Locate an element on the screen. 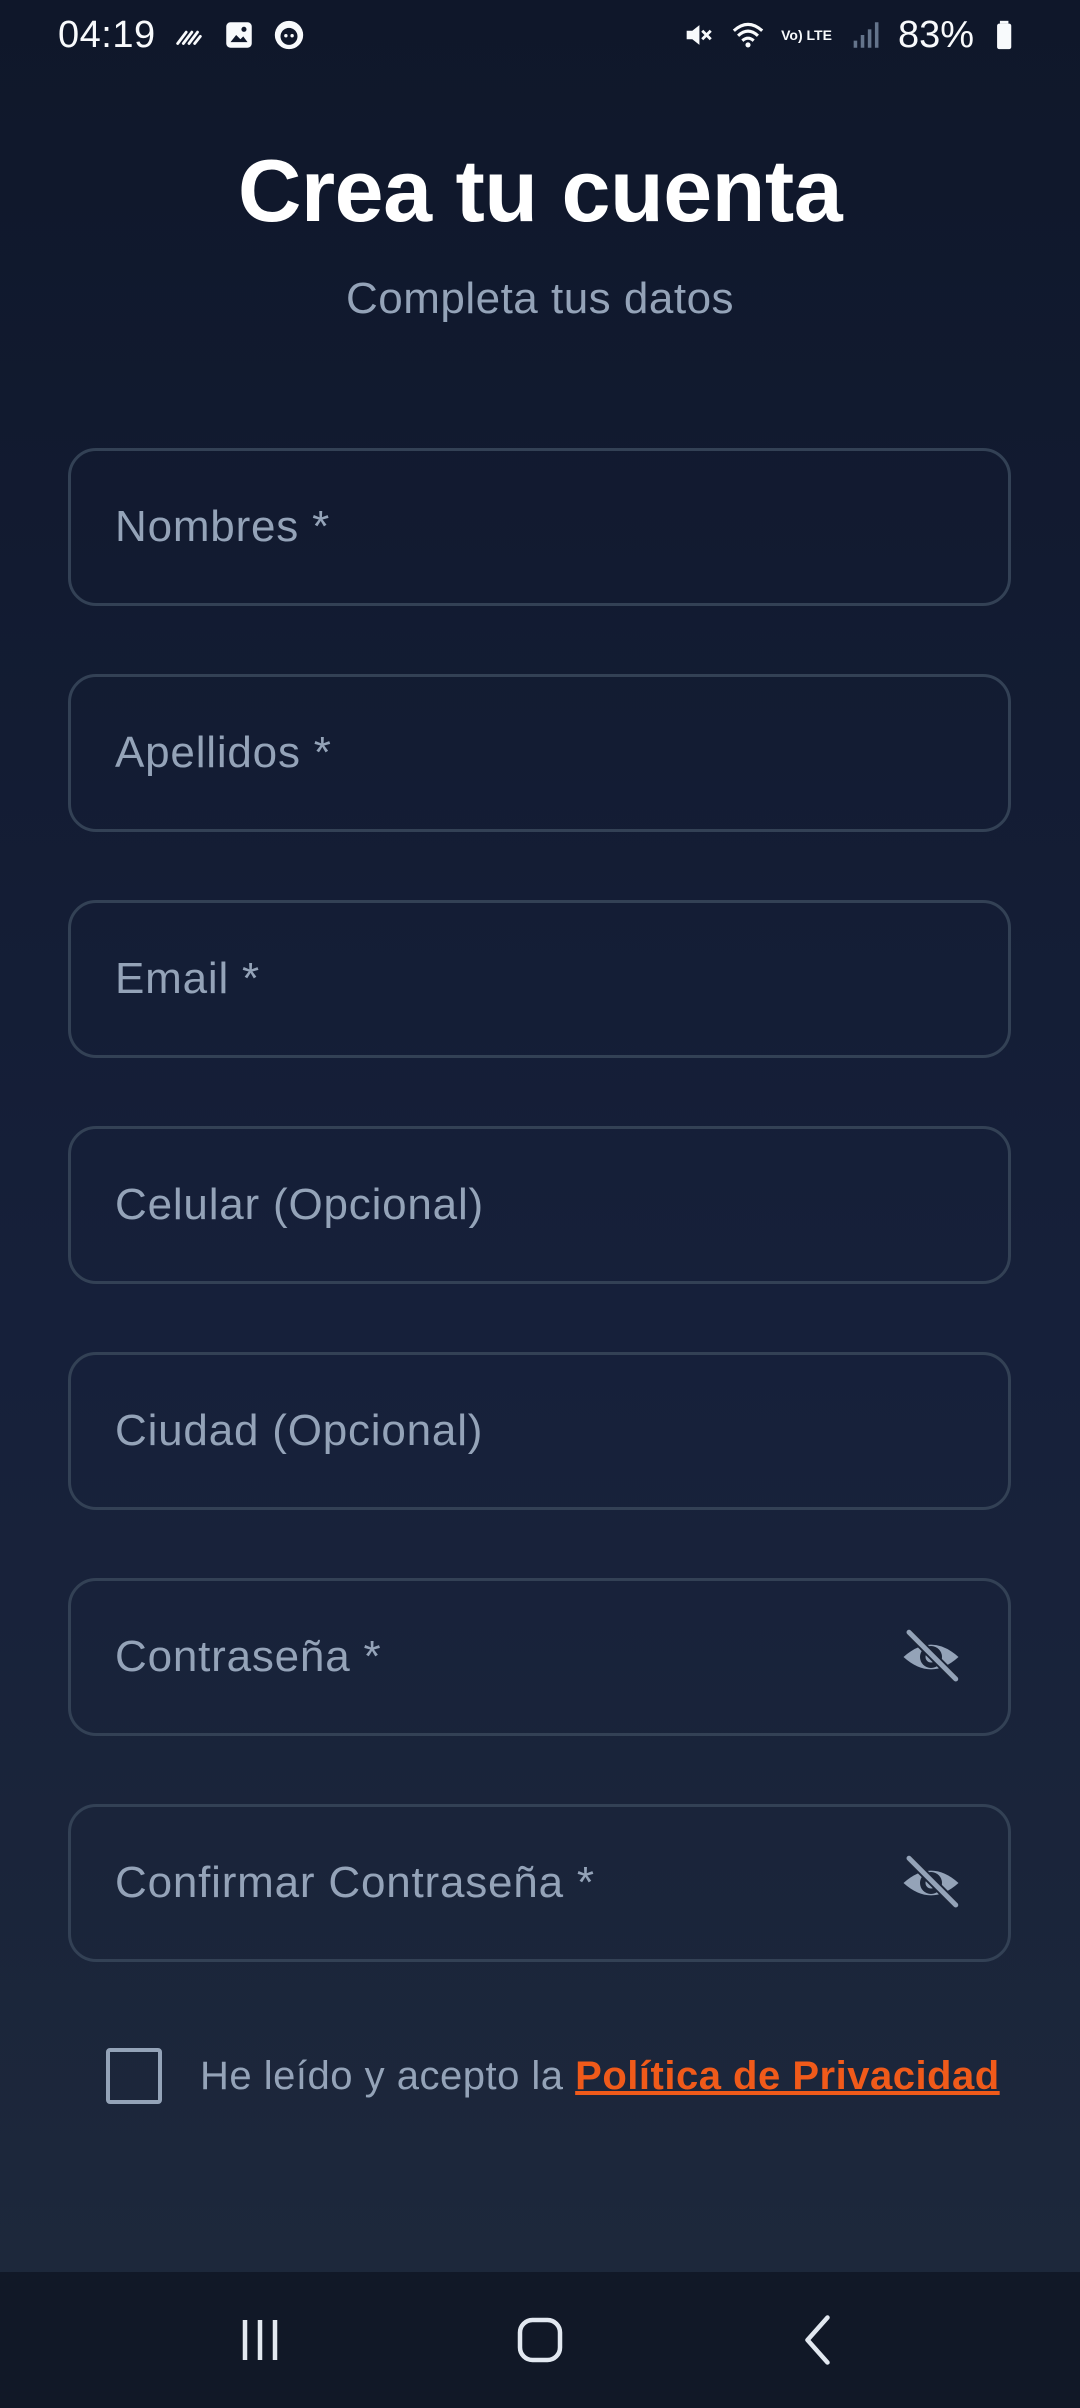 The width and height of the screenshot is (1080, 2408). status-right: Vo) LTE 83% is located at coordinates (852, 35).